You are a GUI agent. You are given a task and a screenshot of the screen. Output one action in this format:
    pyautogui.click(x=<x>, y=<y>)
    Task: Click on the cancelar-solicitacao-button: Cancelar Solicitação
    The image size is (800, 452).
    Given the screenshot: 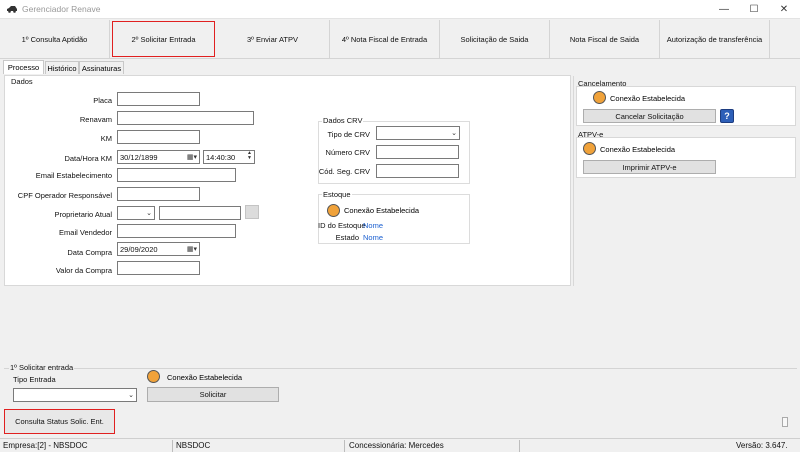 What is the action you would take?
    pyautogui.click(x=649, y=116)
    